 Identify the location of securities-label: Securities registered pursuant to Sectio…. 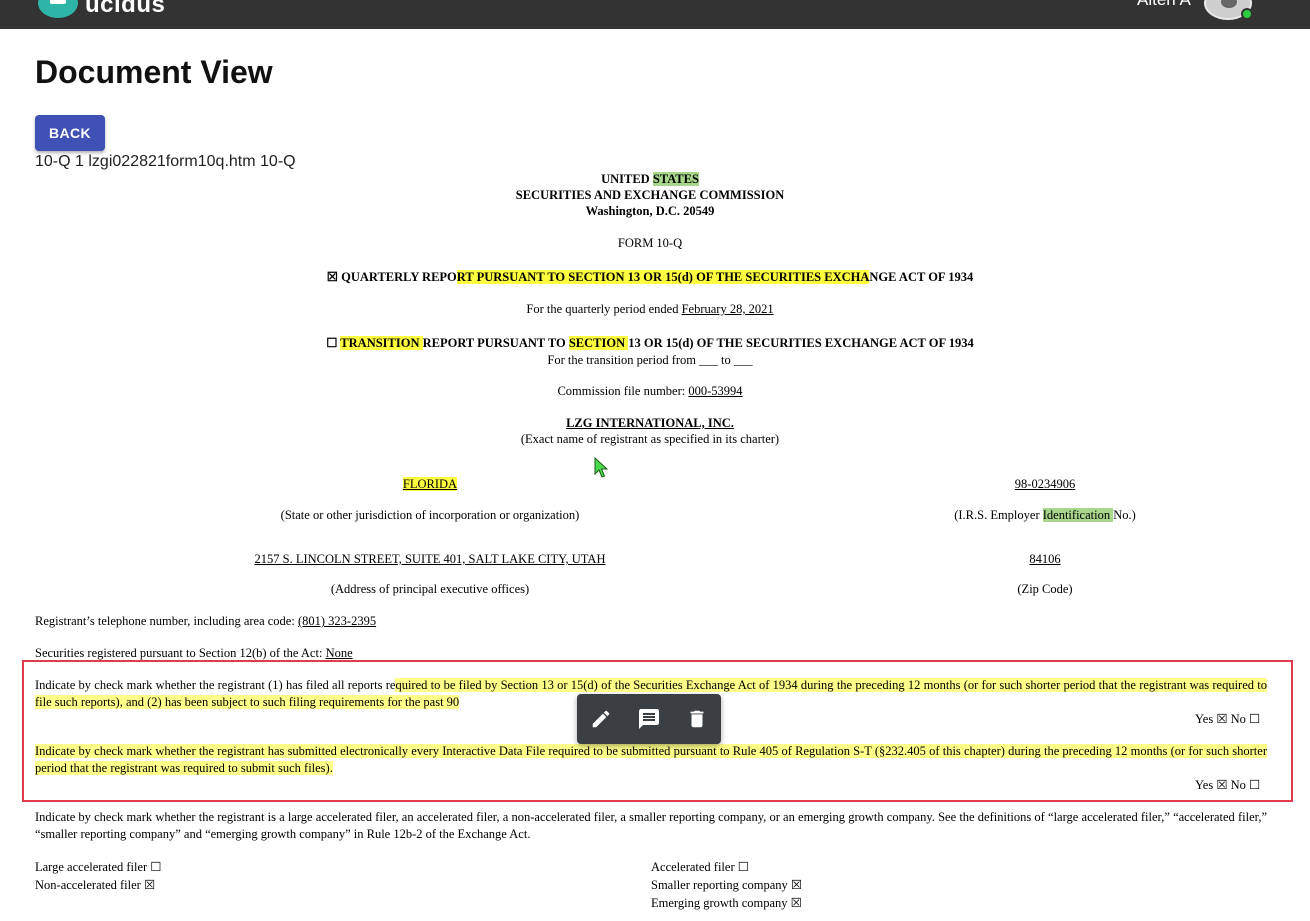
(180, 653).